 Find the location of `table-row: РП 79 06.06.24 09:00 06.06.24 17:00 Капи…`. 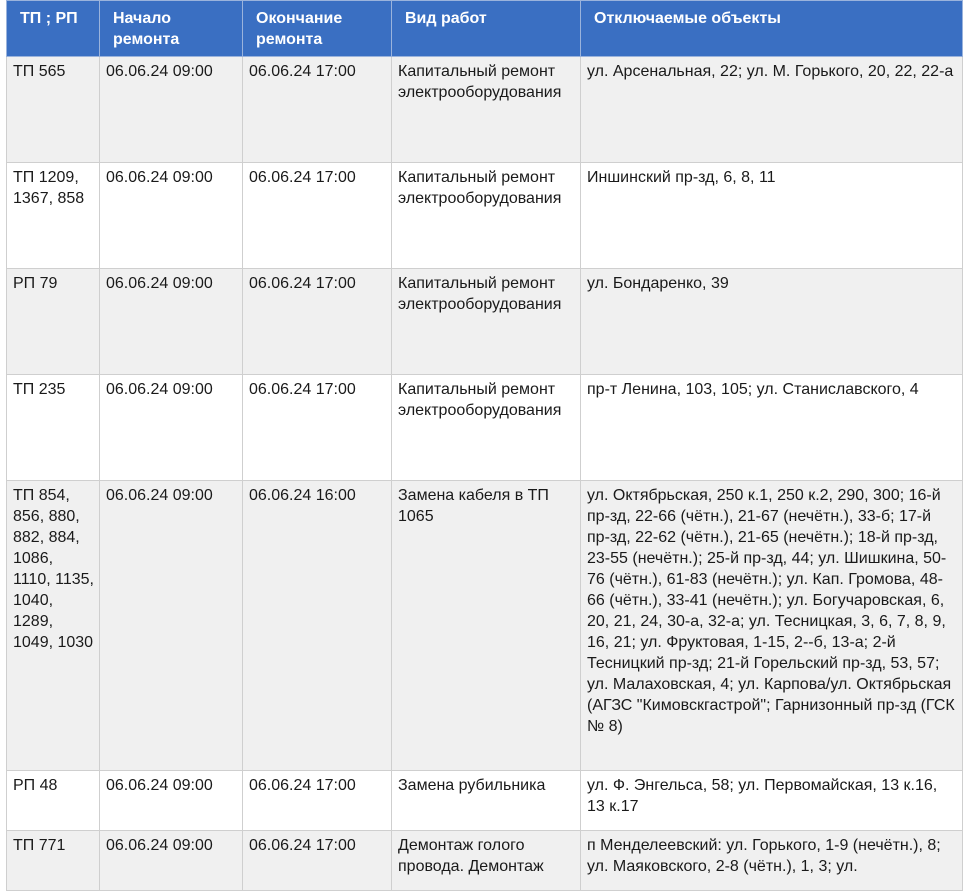

table-row: РП 79 06.06.24 09:00 06.06.24 17:00 Капи… is located at coordinates (484, 321).